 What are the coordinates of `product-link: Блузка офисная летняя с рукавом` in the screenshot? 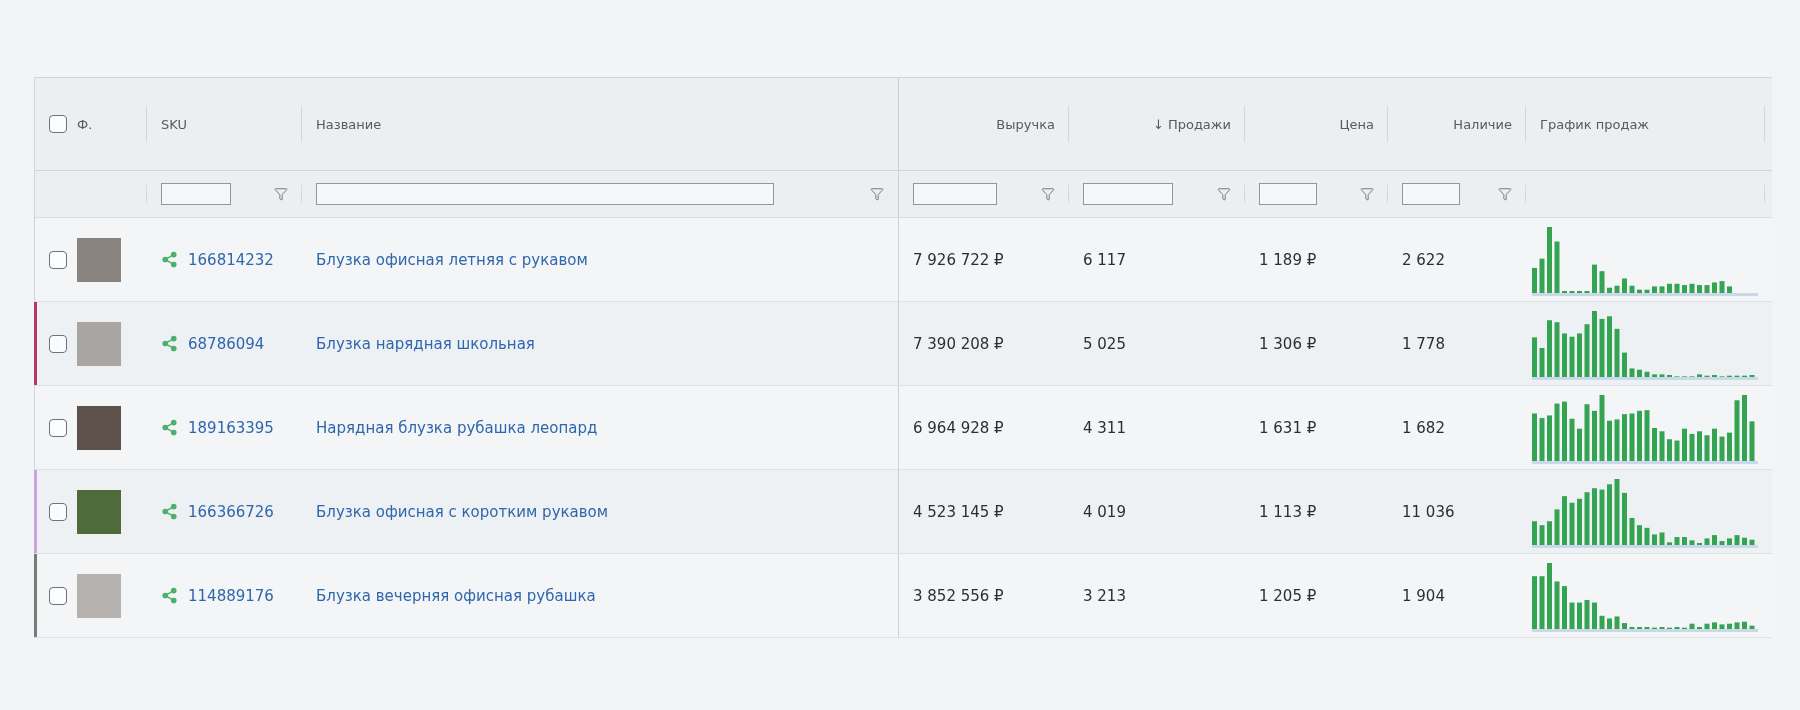 It's located at (452, 259).